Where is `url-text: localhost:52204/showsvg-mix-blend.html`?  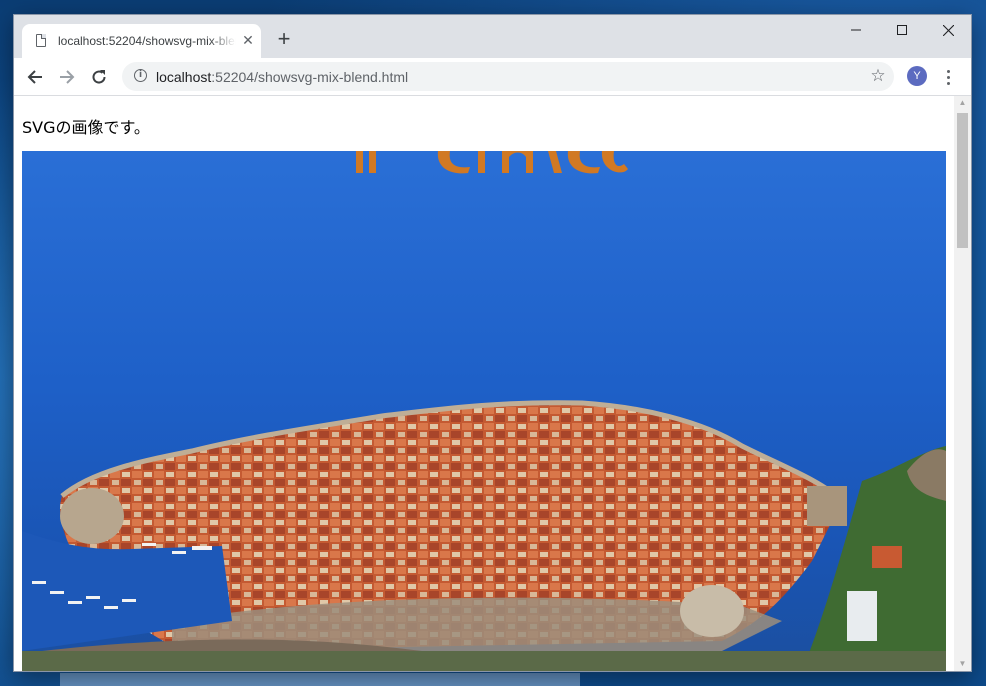
url-text: localhost:52204/showsvg-mix-blend.html is located at coordinates (282, 77).